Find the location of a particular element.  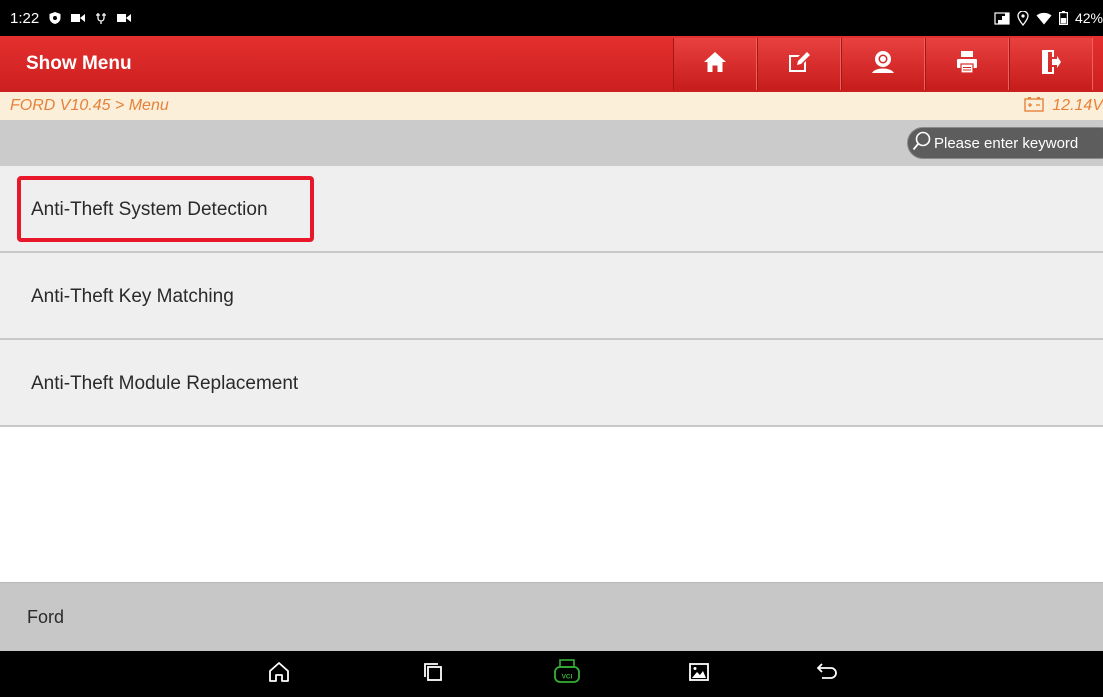

nav-recents-button is located at coordinates (433, 674).